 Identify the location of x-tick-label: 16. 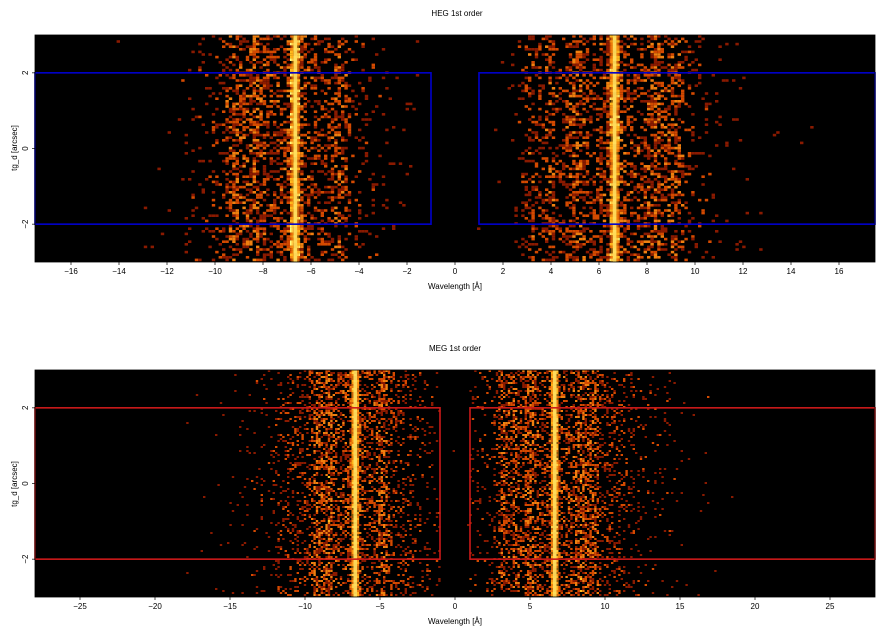
(839, 271).